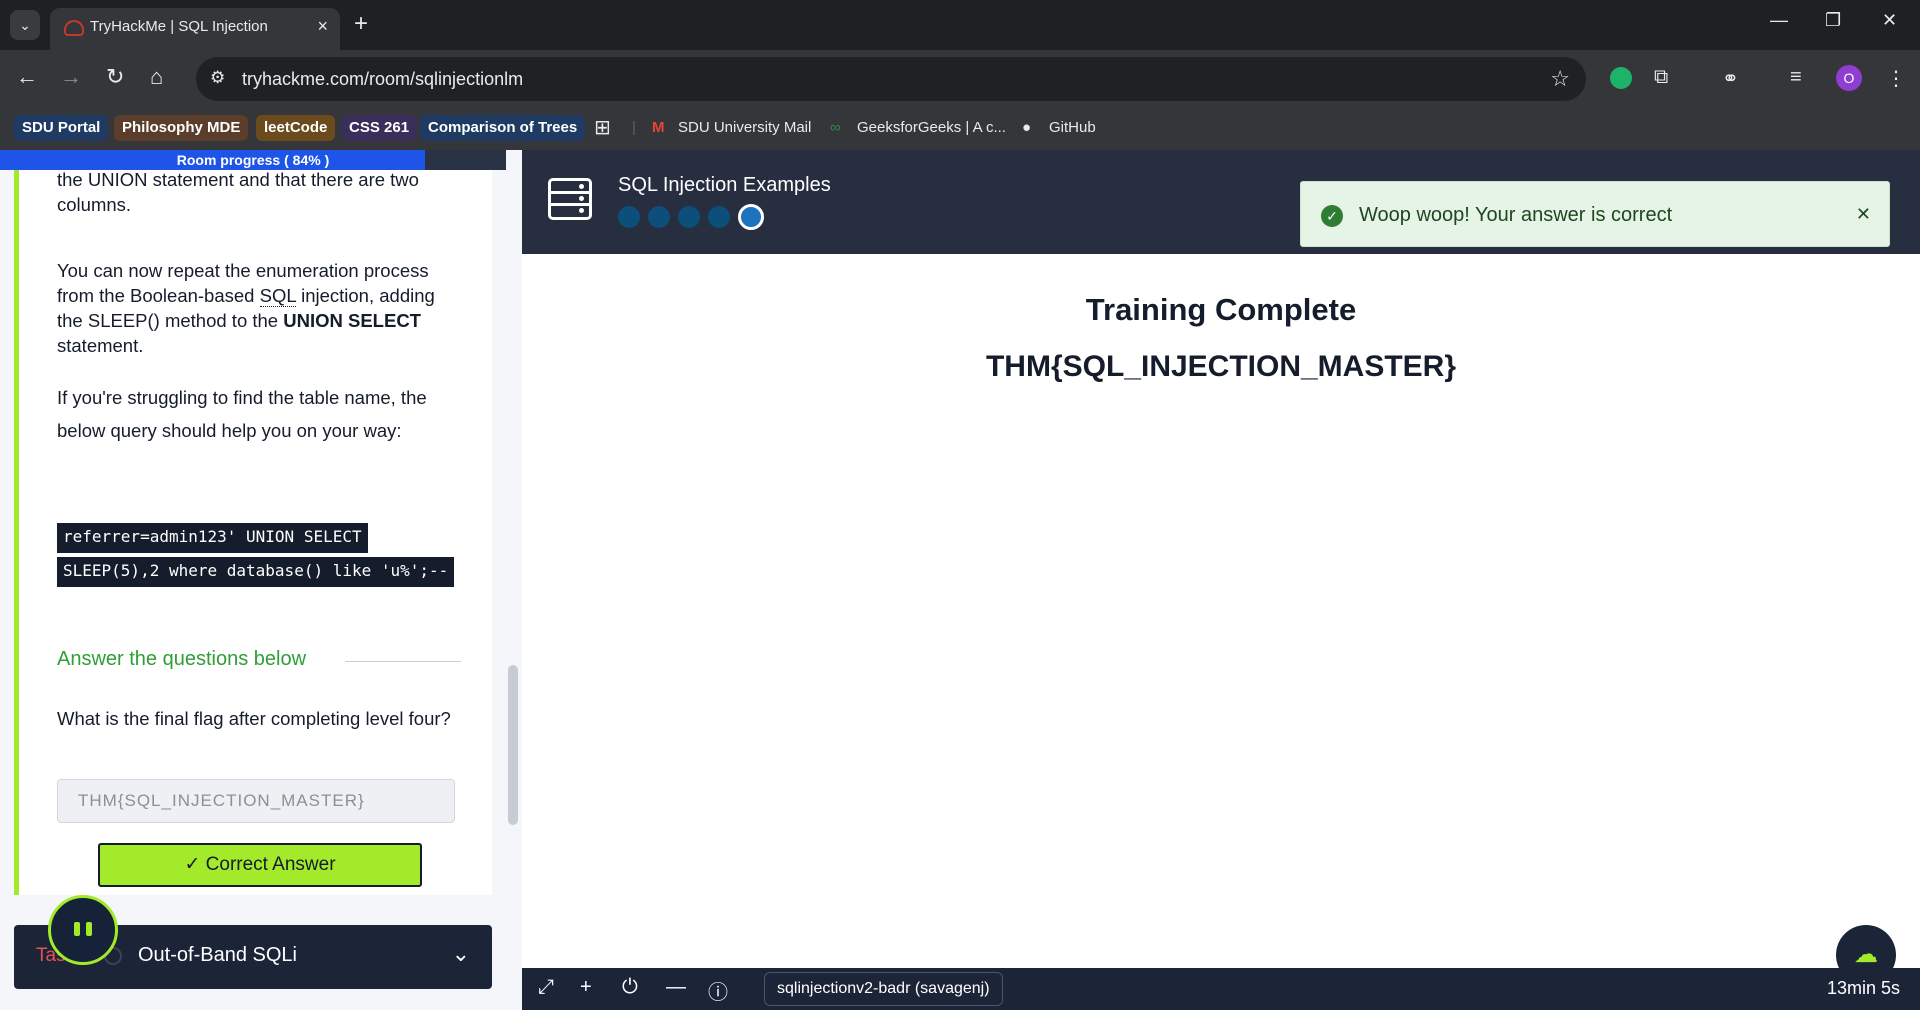 This screenshot has height=1010, width=1920. Describe the element at coordinates (71, 77) in the screenshot. I see `forward-icon: →` at that location.